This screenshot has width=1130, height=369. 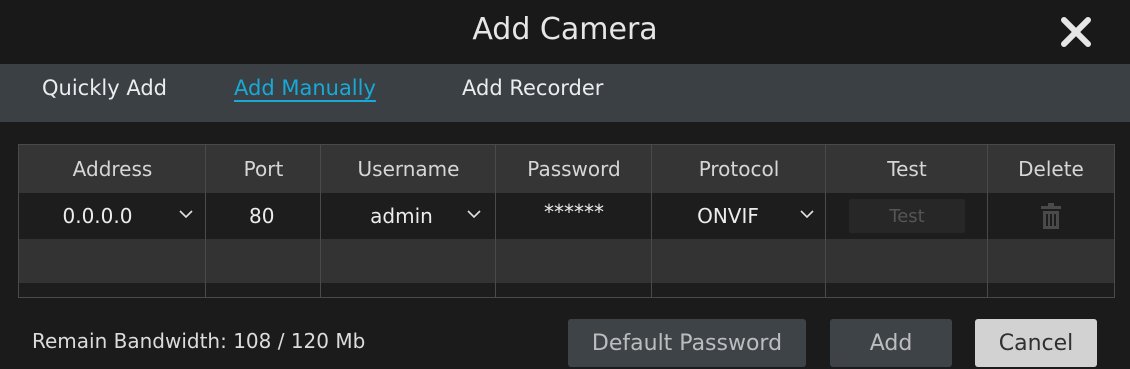 What do you see at coordinates (728, 216) in the screenshot?
I see `protocol-value: ONVIF` at bounding box center [728, 216].